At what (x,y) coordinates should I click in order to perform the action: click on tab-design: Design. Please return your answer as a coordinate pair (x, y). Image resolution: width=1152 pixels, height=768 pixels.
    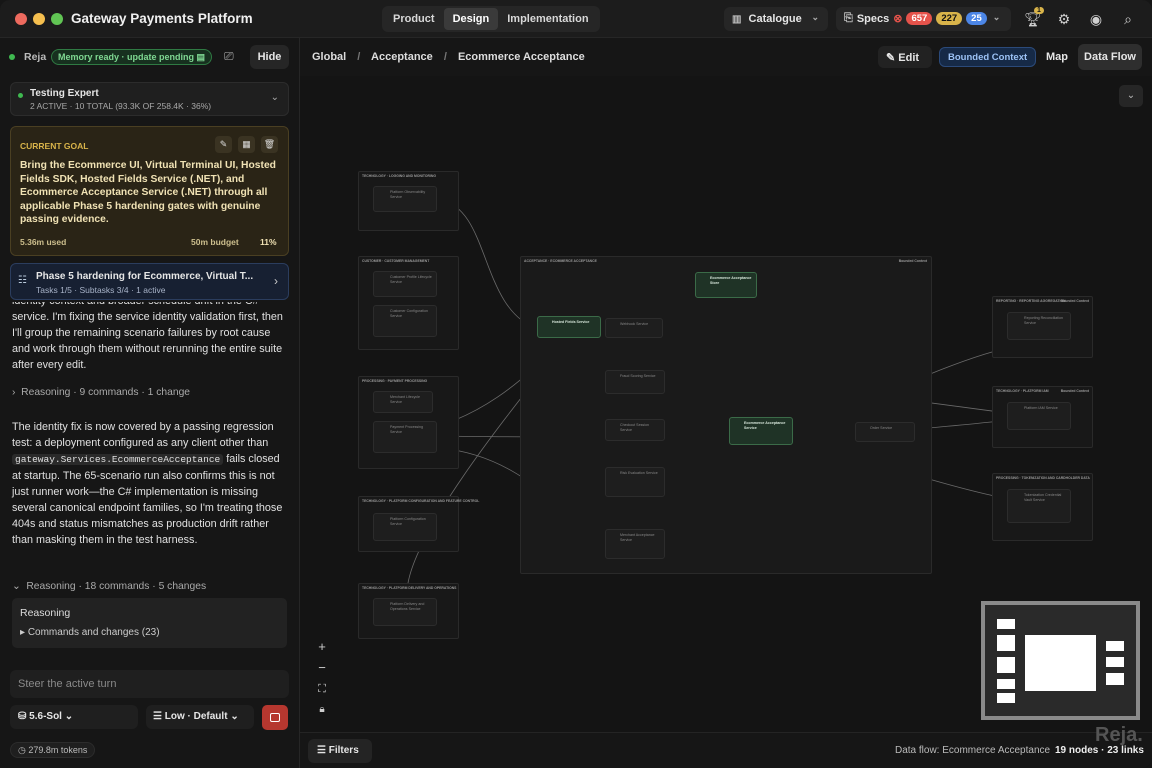
    Looking at the image, I should click on (471, 19).